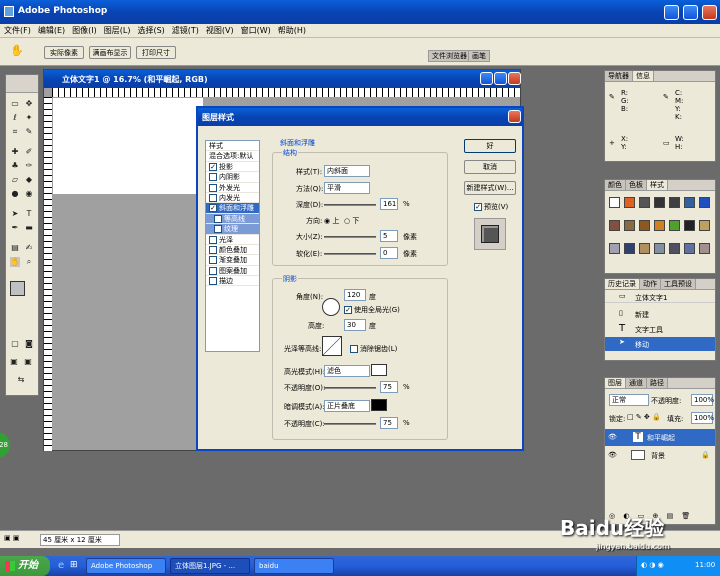  Describe the element at coordinates (126, 566) in the screenshot. I see `task-photoshop: Adobe Photoshop` at that location.